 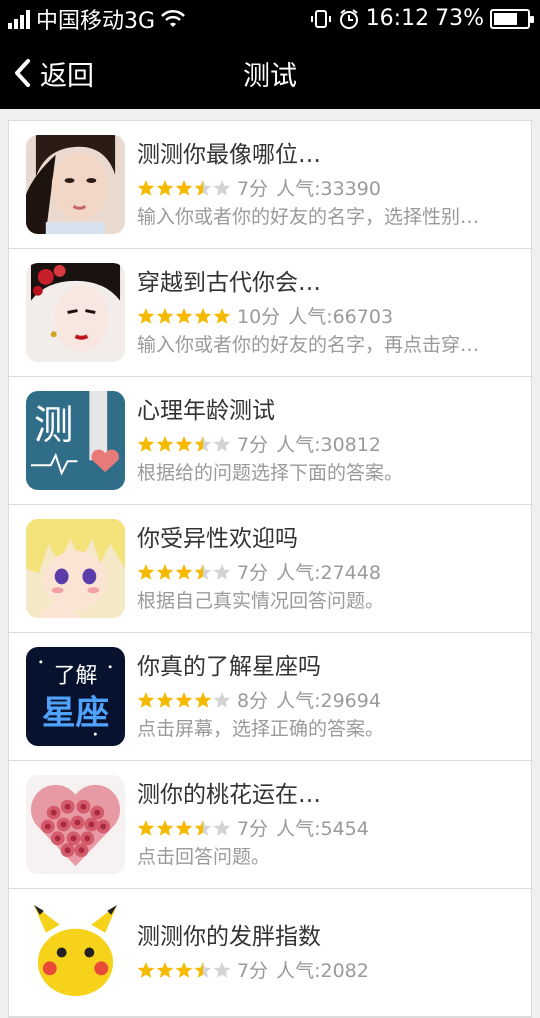 I want to click on item-title: 你真的了解星座吗, so click(x=229, y=666).